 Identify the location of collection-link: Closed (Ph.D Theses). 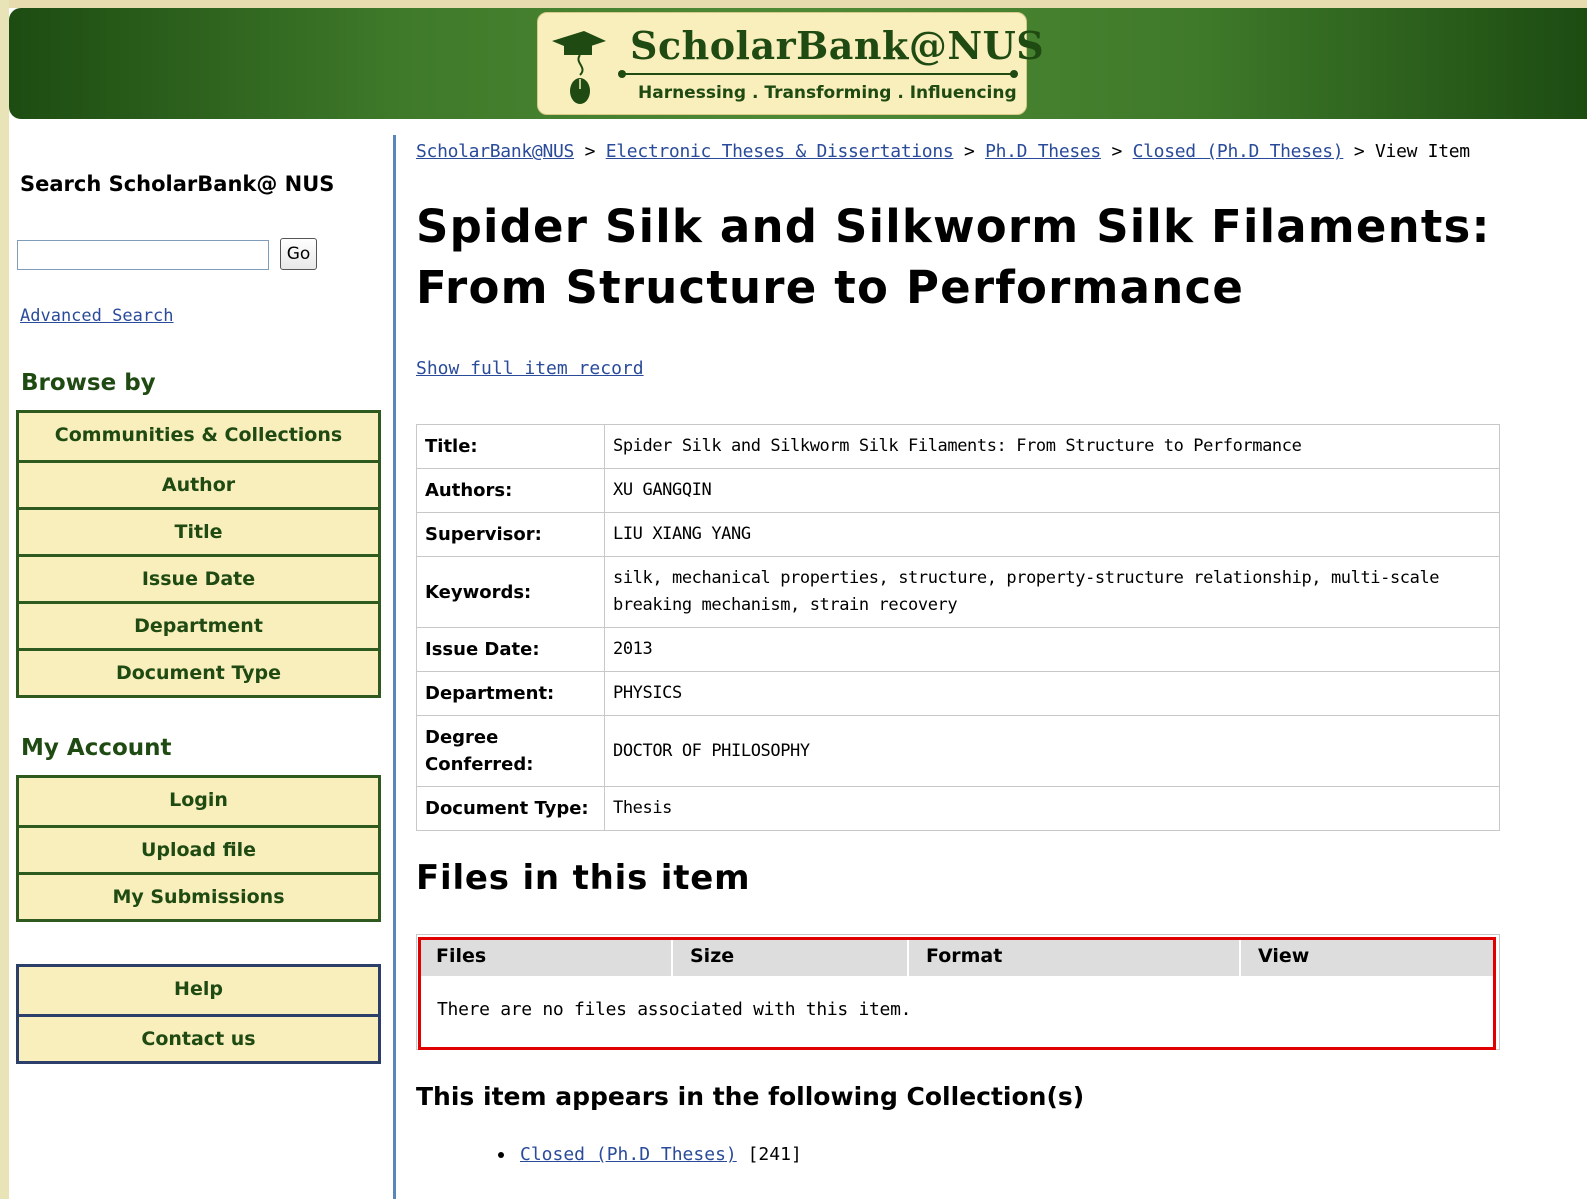
(628, 1154).